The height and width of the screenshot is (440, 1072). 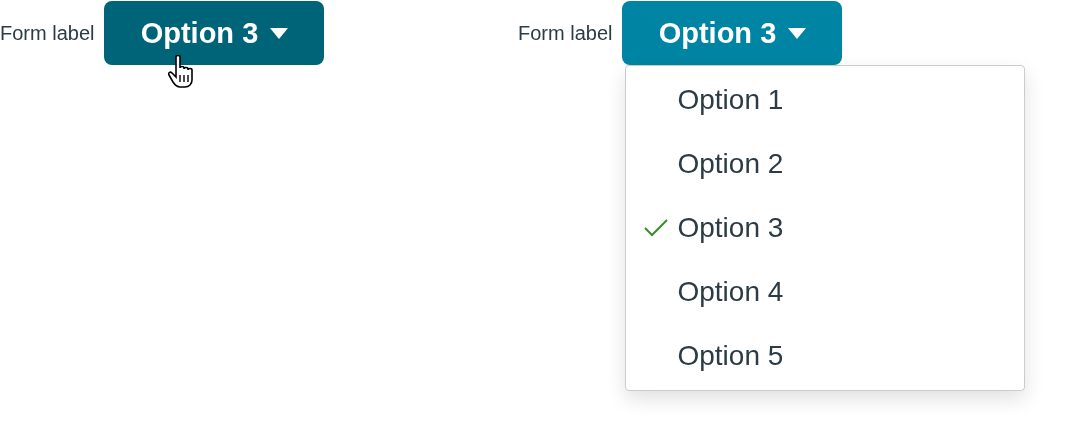 I want to click on menu-option: Option 5, so click(x=825, y=356).